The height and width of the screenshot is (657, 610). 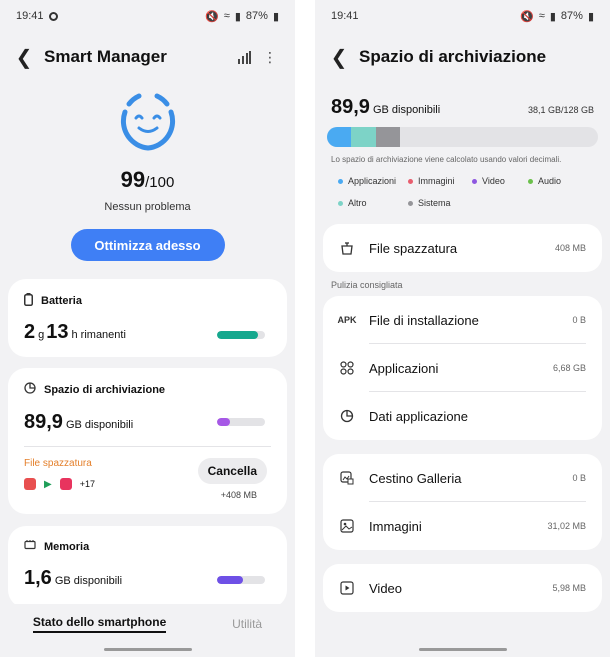 I want to click on legend-item: Applicazioni, so click(x=373, y=181).